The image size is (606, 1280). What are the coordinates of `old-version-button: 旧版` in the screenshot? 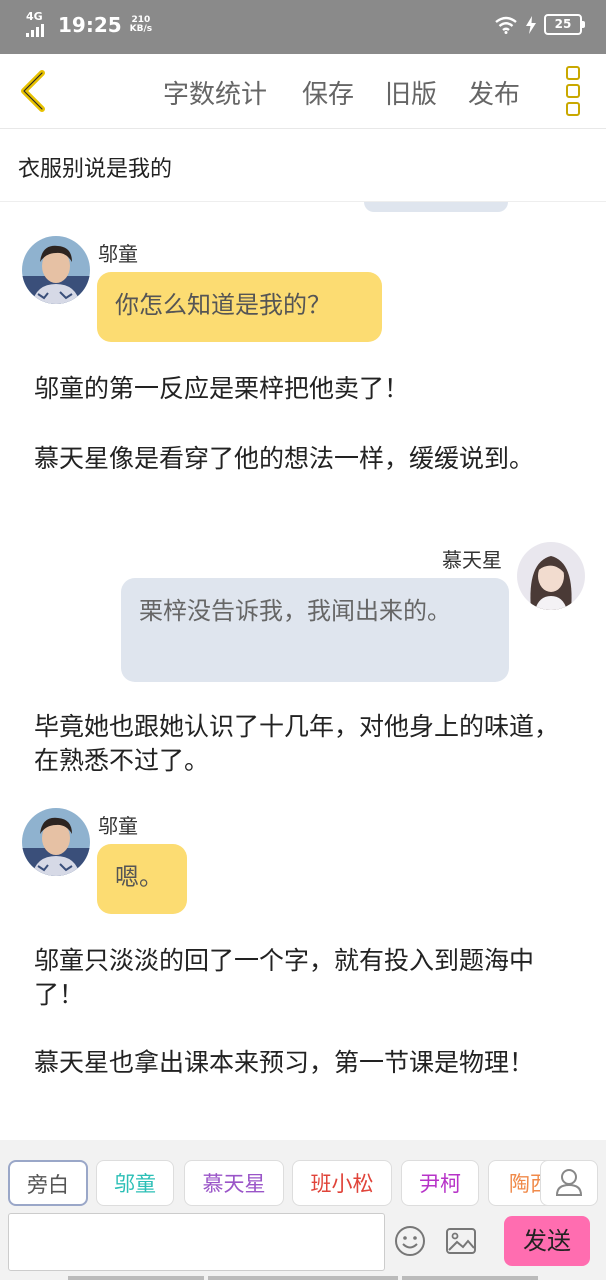 It's located at (411, 92).